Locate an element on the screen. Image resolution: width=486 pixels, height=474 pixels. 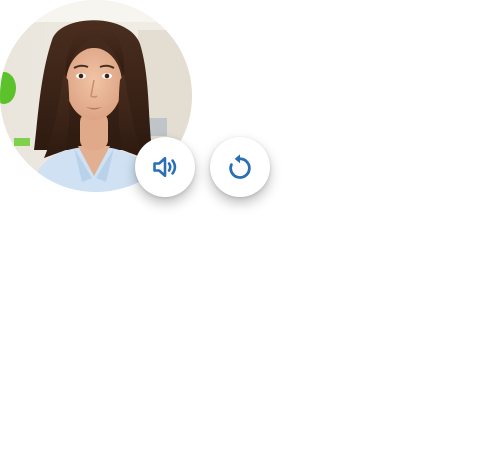
replay-button is located at coordinates (240, 167).